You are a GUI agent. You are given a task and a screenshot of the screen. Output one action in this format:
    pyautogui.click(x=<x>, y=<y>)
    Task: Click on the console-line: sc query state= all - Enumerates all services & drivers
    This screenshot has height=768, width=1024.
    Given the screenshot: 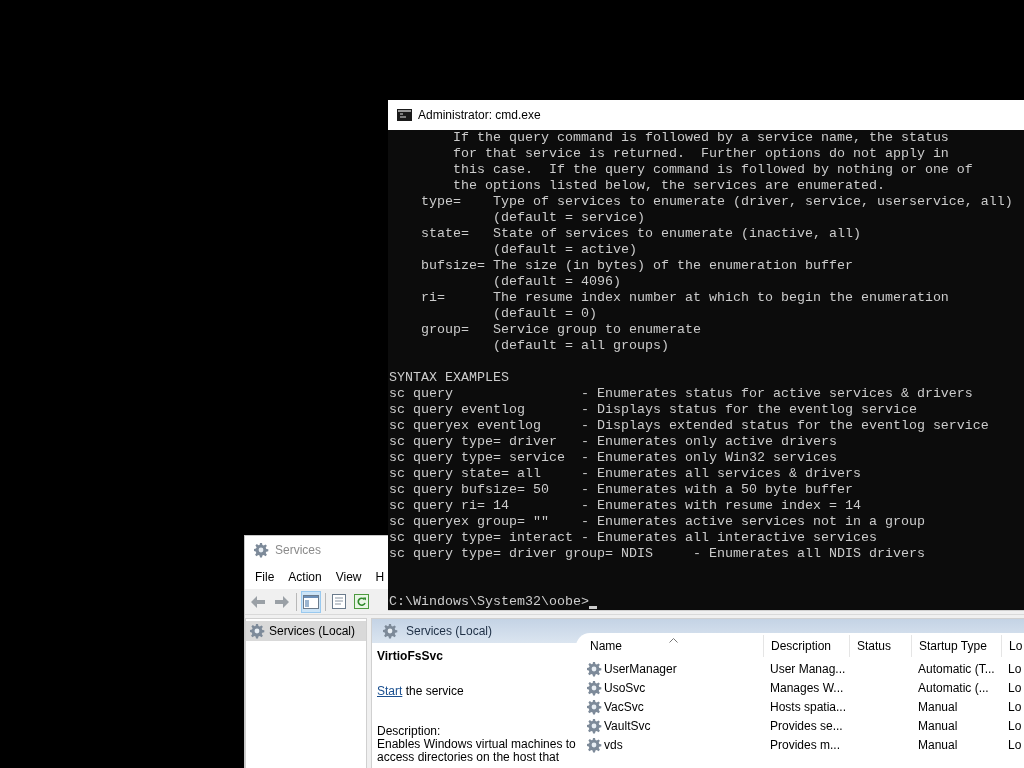 What is the action you would take?
    pyautogui.click(x=625, y=474)
    